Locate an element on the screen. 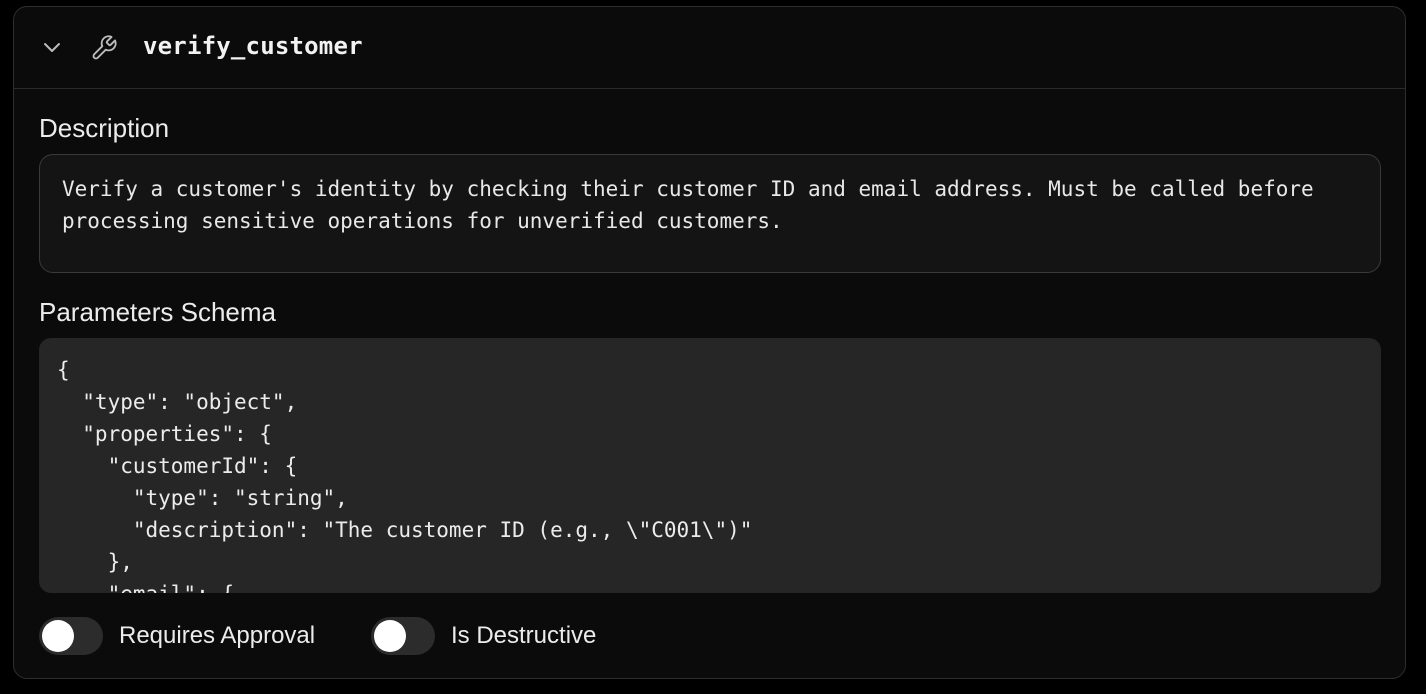 The height and width of the screenshot is (694, 1426). is-destructive-switch is located at coordinates (403, 636).